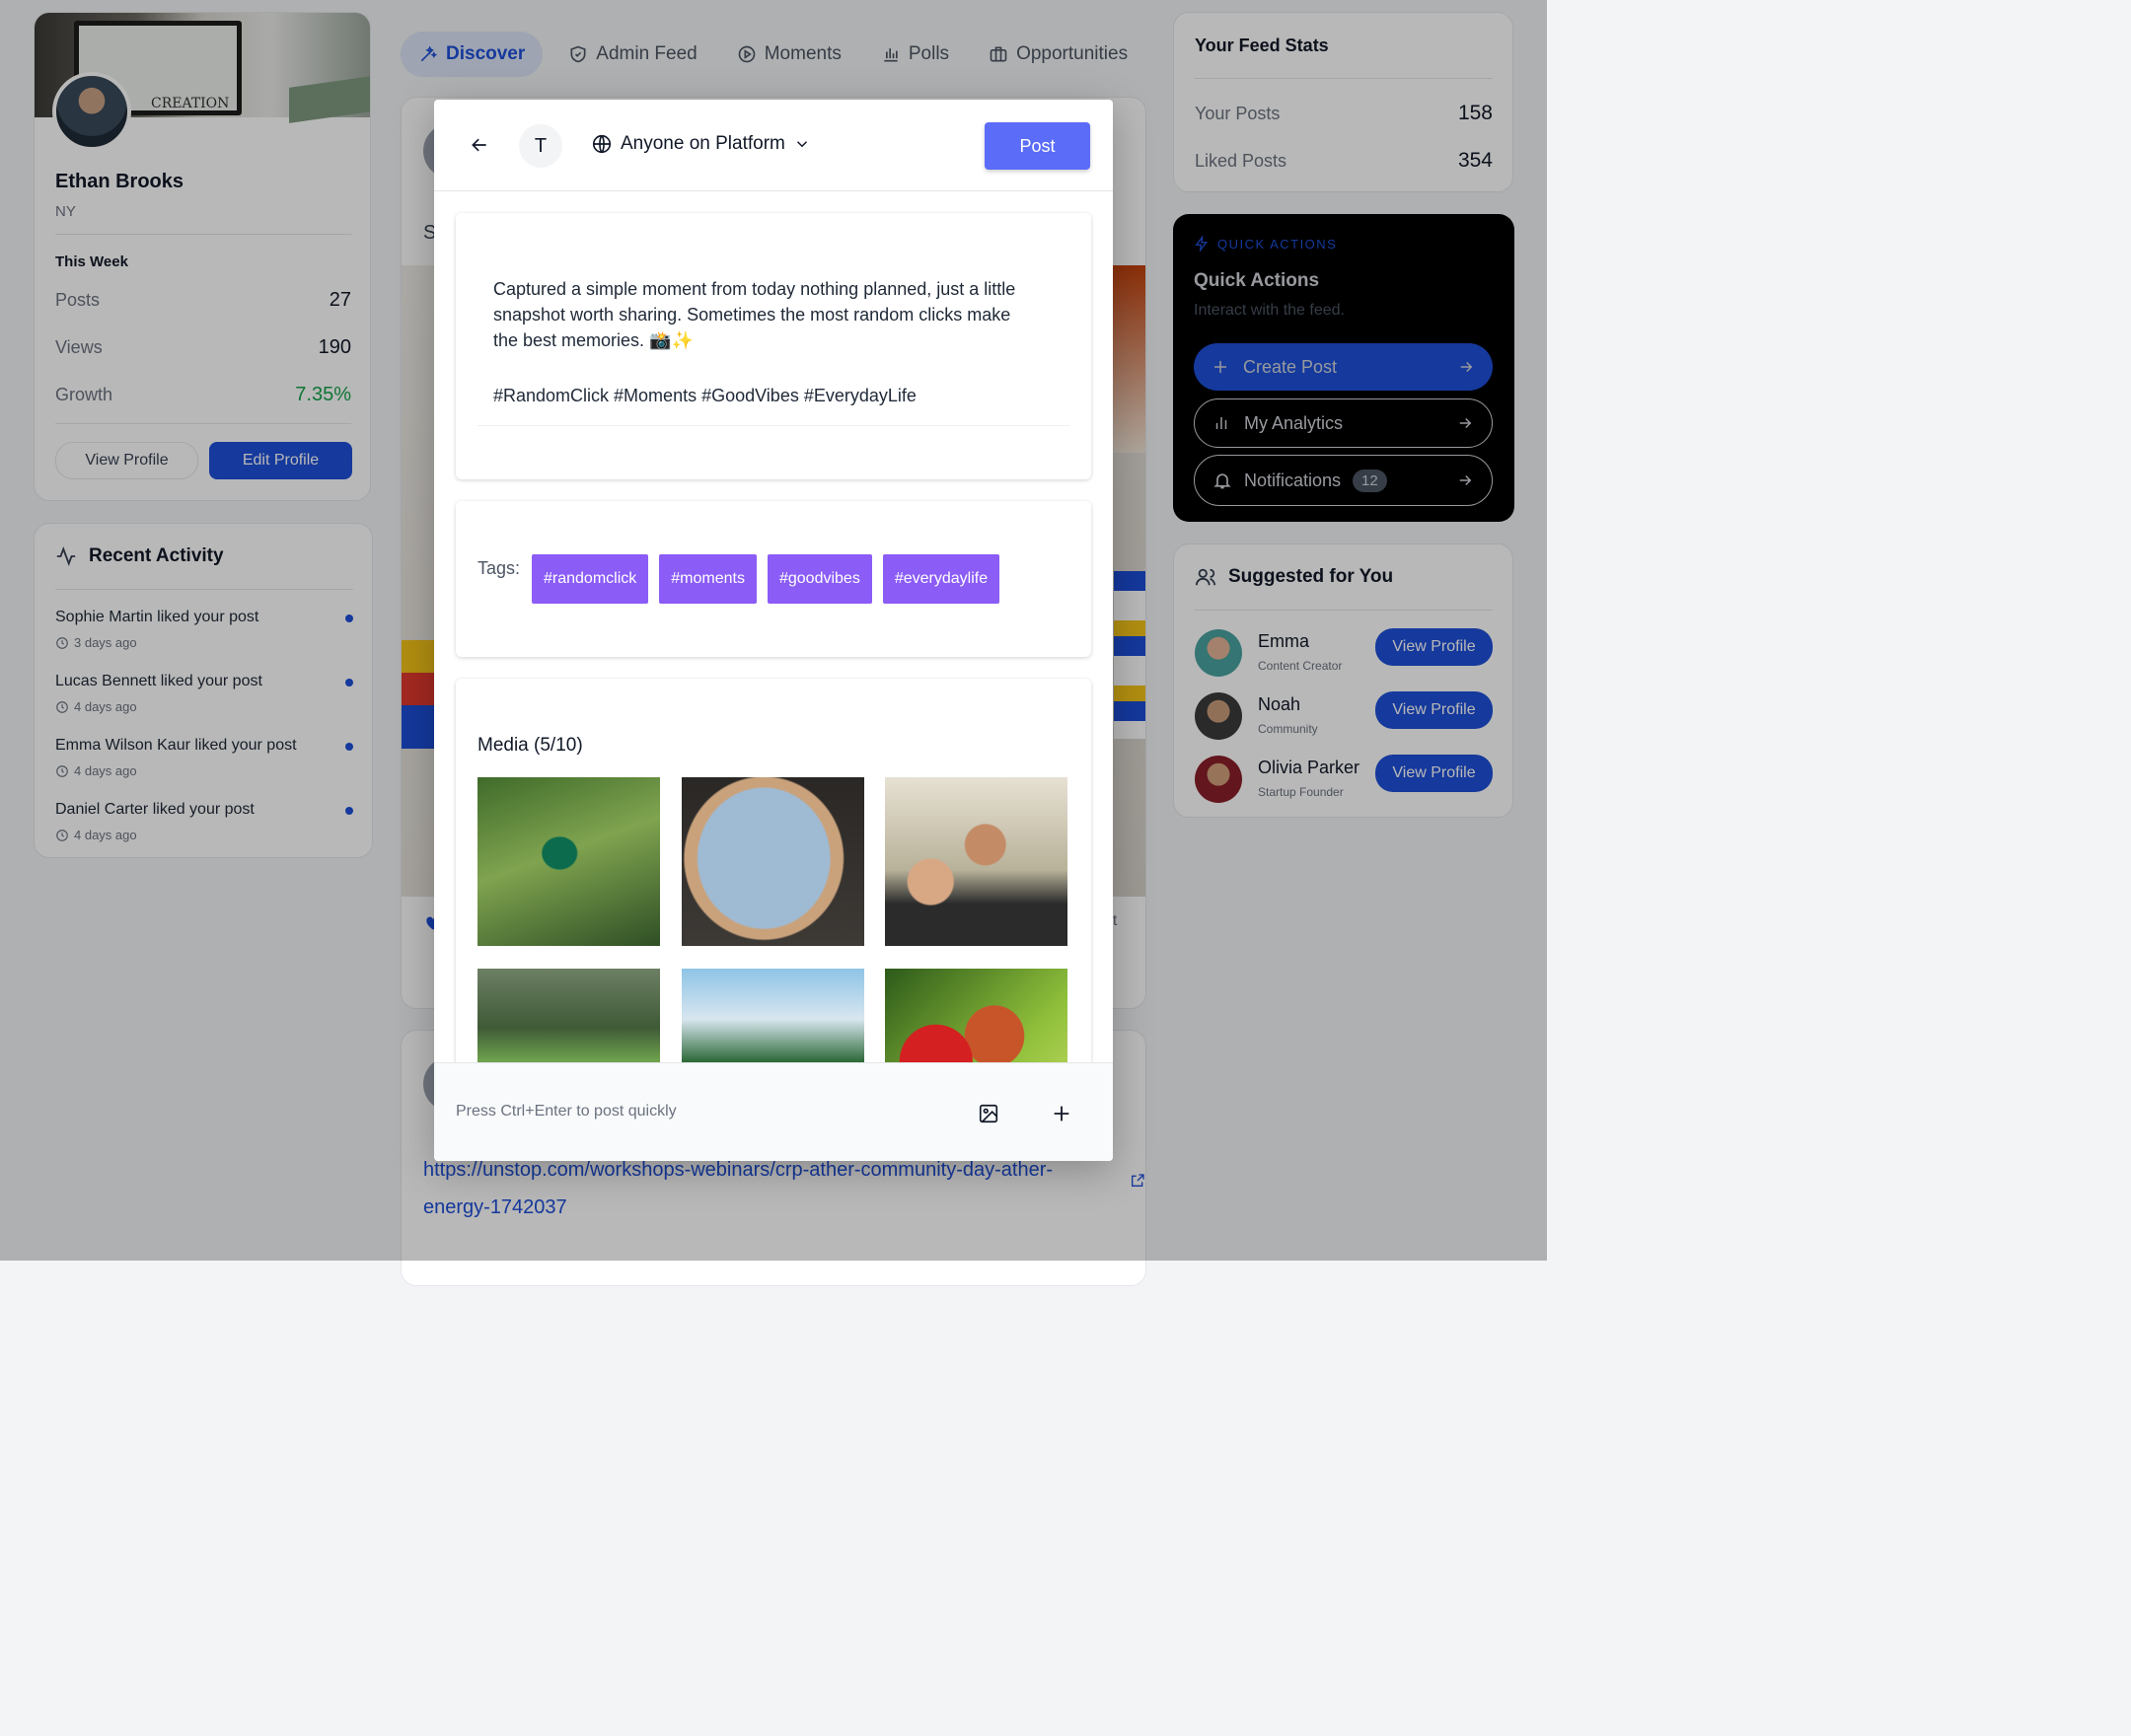 This screenshot has height=1736, width=2131. Describe the element at coordinates (988, 1113) in the screenshot. I see `image-icon` at that location.